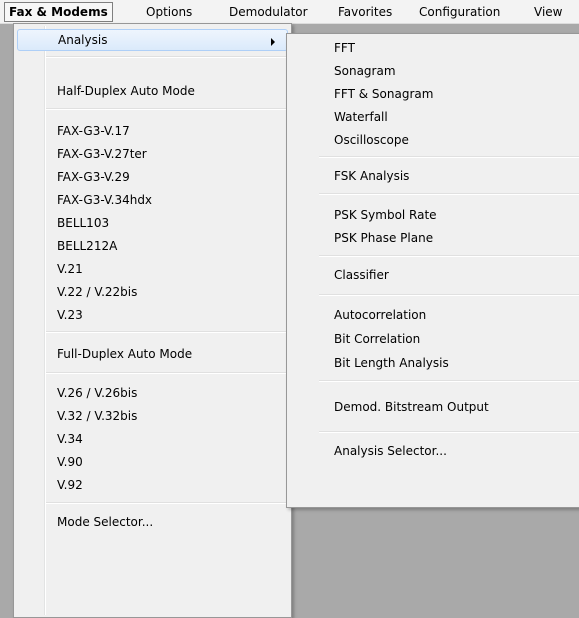 The image size is (579, 618). What do you see at coordinates (268, 12) in the screenshot?
I see `menu-demodulator: Demodulator` at bounding box center [268, 12].